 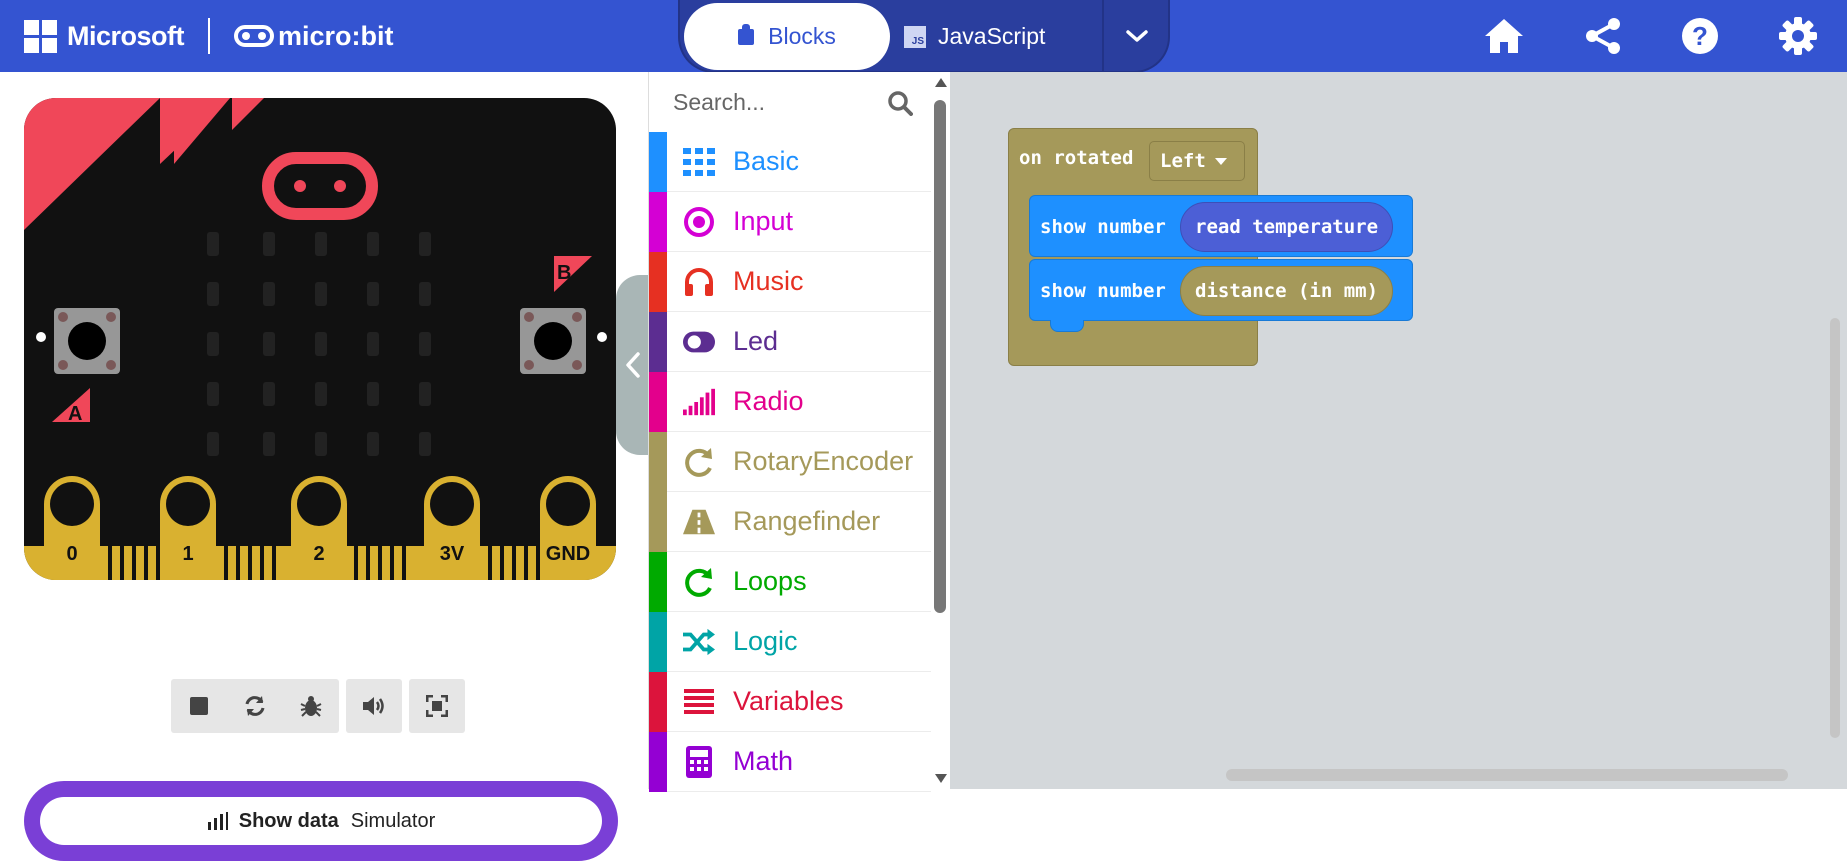 What do you see at coordinates (1835, 528) in the screenshot?
I see `workspace-vertical-scrollbar` at bounding box center [1835, 528].